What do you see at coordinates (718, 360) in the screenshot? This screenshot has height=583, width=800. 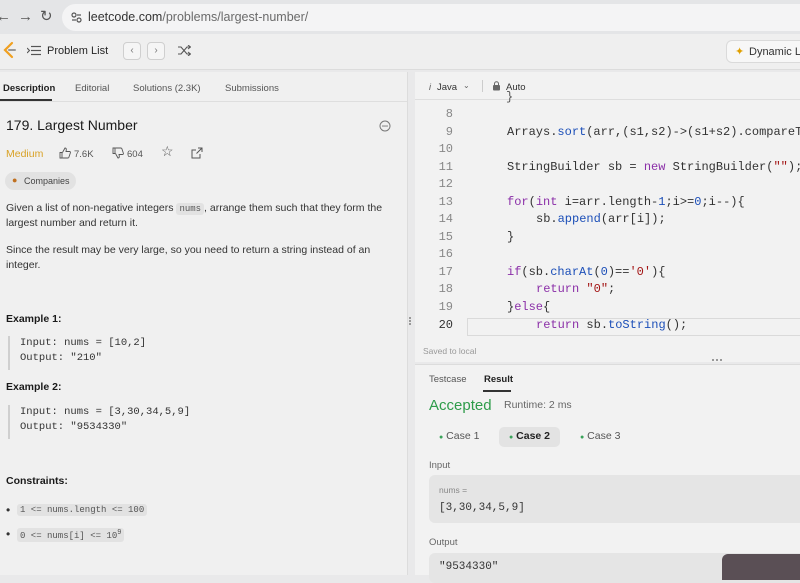 I see `horizontal-splitter-handle` at bounding box center [718, 360].